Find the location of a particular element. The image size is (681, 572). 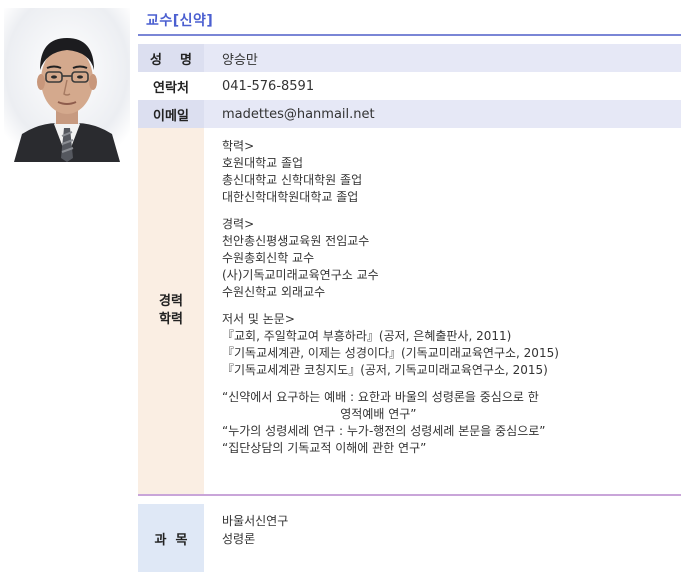

contact-row: 연락처 041-576-8591 is located at coordinates (409, 86).